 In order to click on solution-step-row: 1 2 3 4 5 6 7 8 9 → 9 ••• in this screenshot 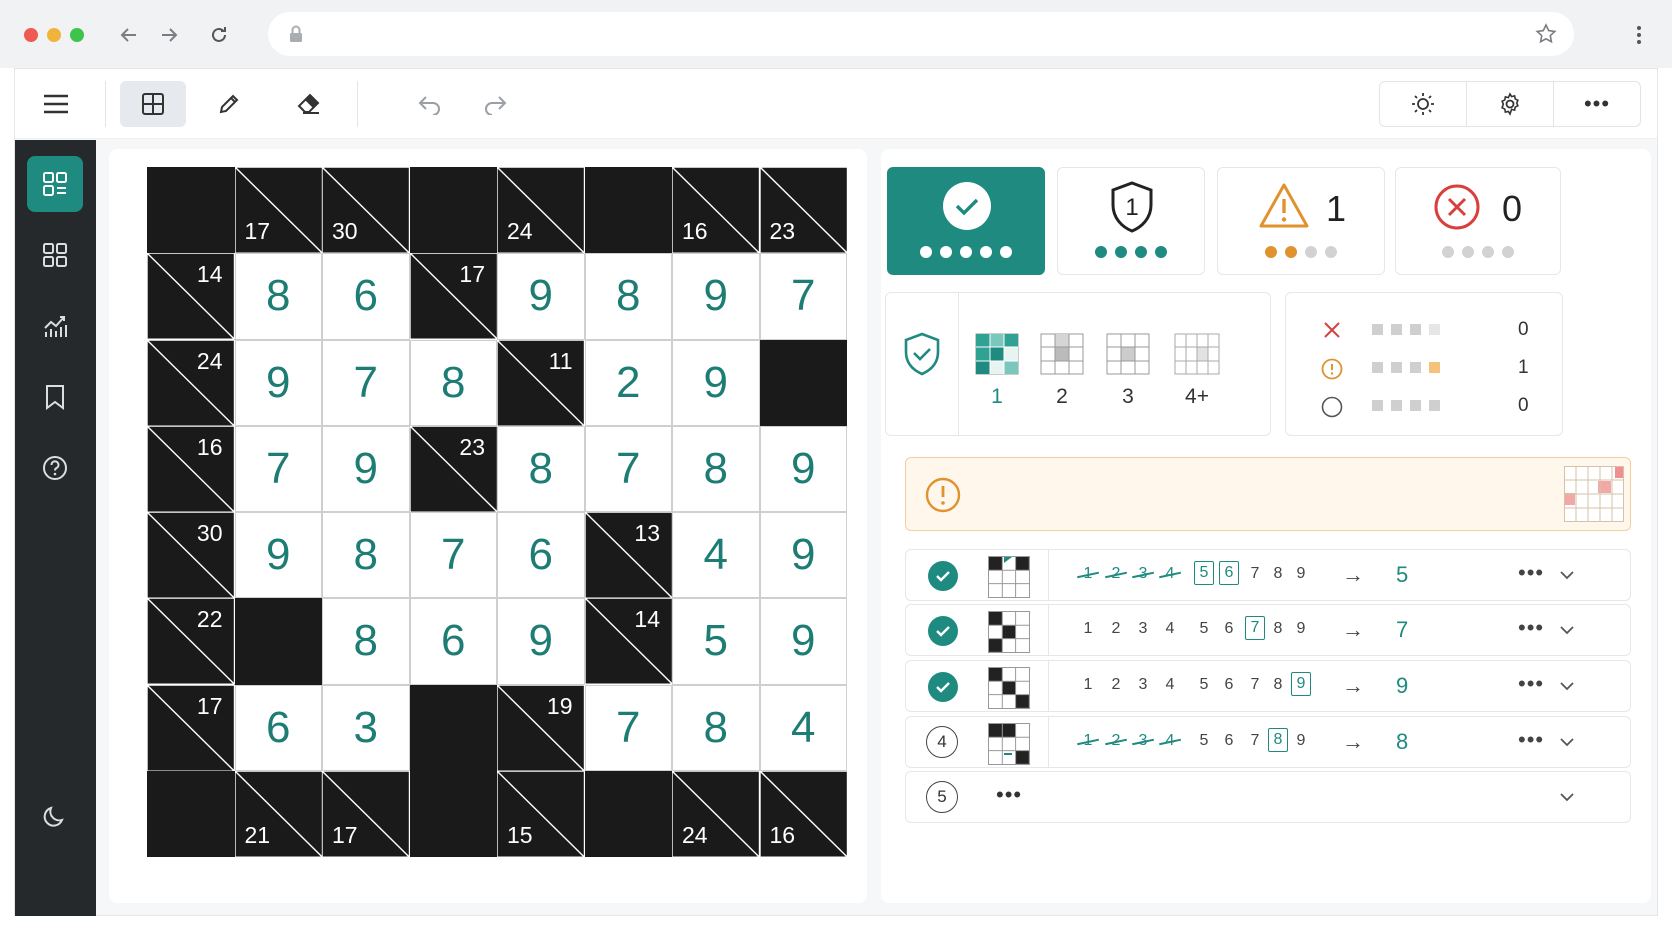, I will do `click(1268, 686)`.